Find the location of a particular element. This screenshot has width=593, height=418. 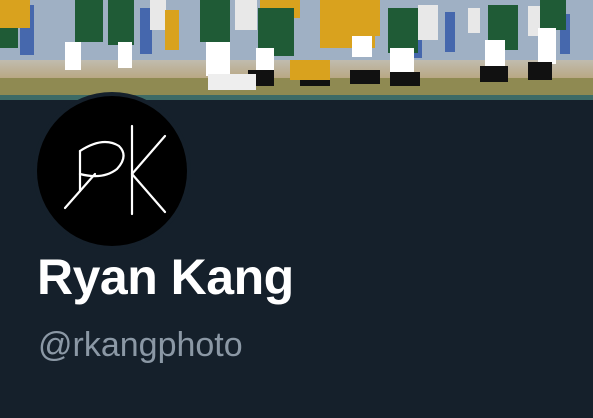

profile-handle: @rkangphoto is located at coordinates (140, 345).